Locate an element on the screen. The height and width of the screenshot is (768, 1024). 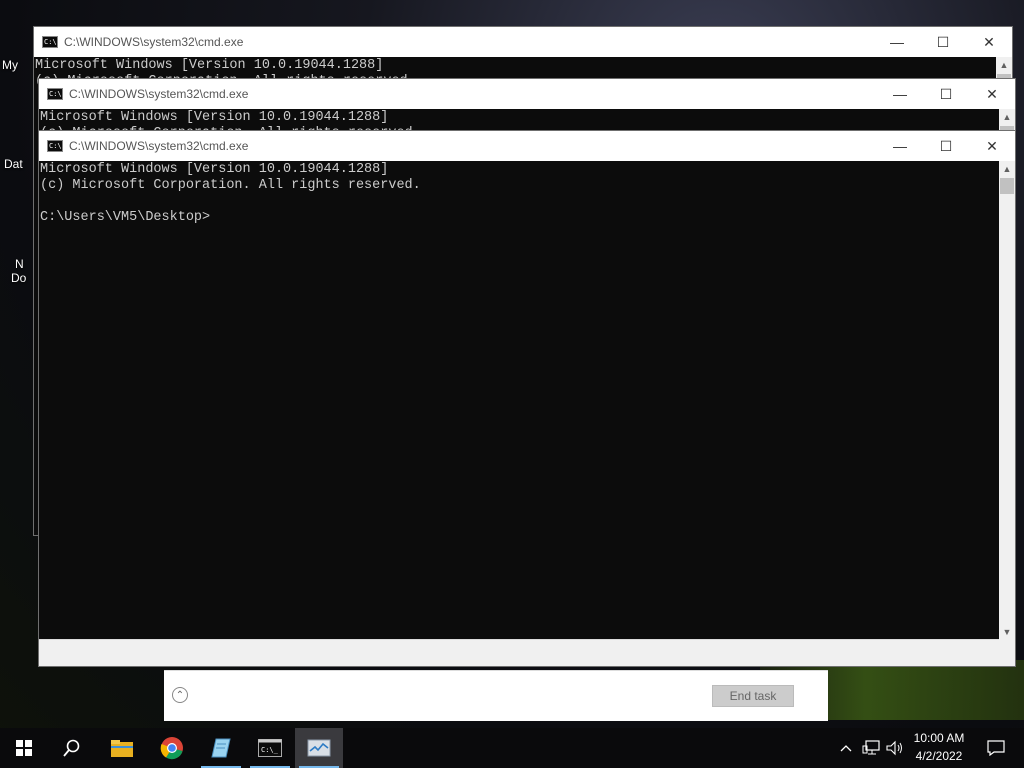
clock-date: 4/2/2022 is located at coordinates (939, 756).